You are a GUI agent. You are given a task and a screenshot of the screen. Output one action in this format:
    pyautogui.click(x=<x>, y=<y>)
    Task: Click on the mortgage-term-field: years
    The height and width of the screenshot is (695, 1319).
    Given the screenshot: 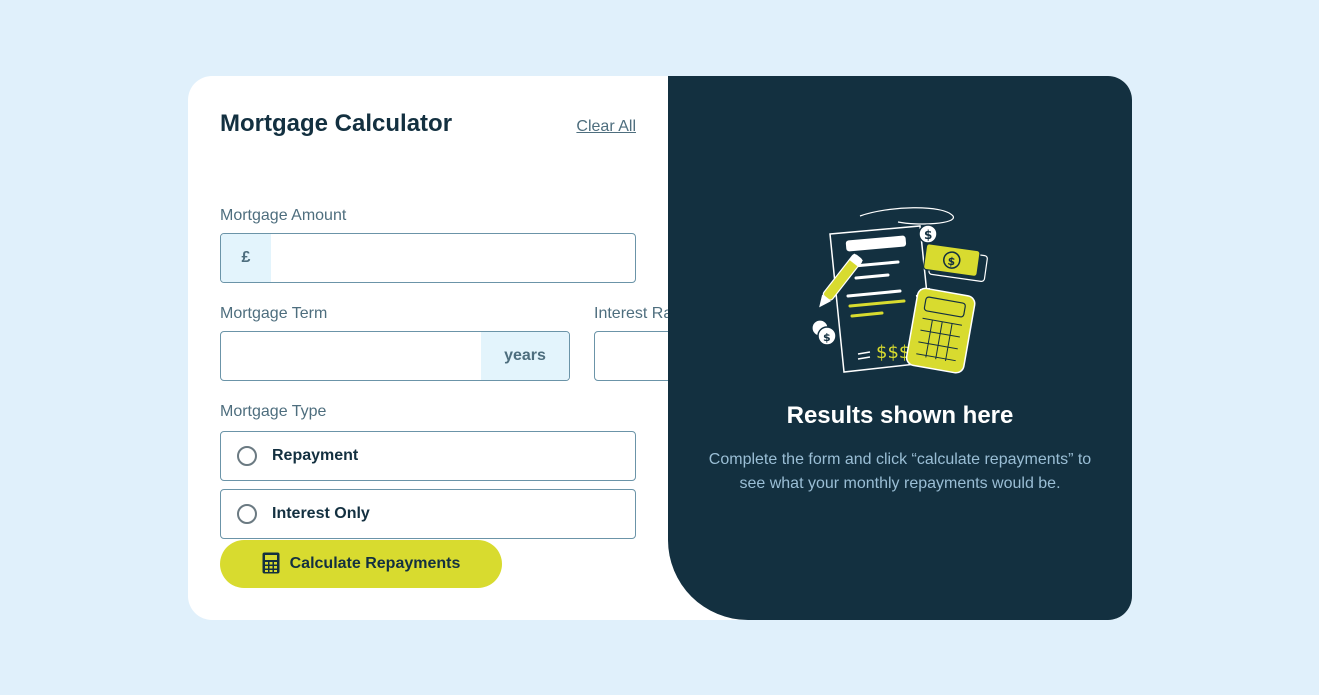 What is the action you would take?
    pyautogui.click(x=395, y=356)
    